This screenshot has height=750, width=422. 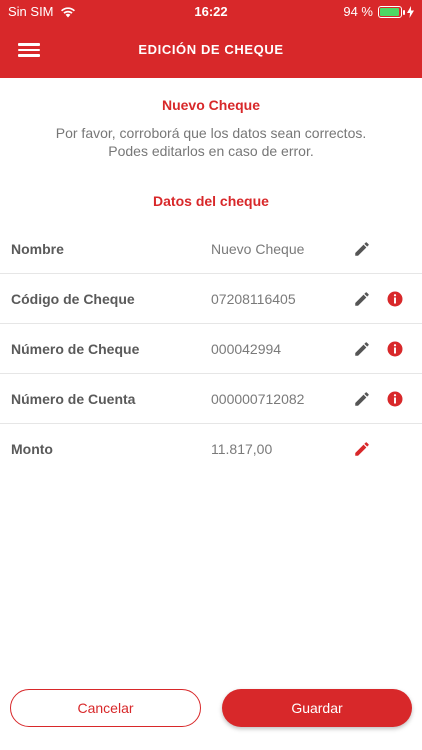 I want to click on field-value: 000042994, so click(x=246, y=349).